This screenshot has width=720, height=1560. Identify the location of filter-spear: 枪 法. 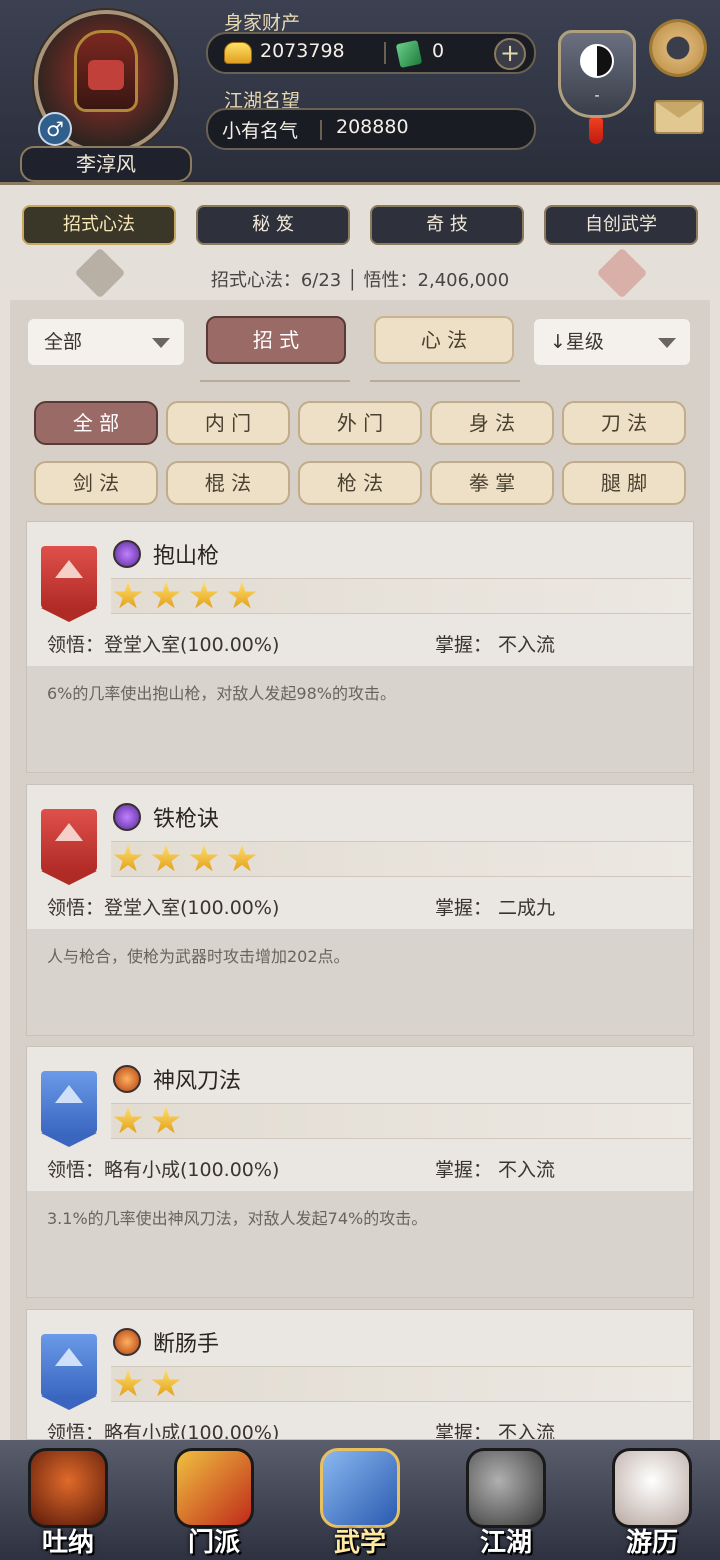
(360, 483).